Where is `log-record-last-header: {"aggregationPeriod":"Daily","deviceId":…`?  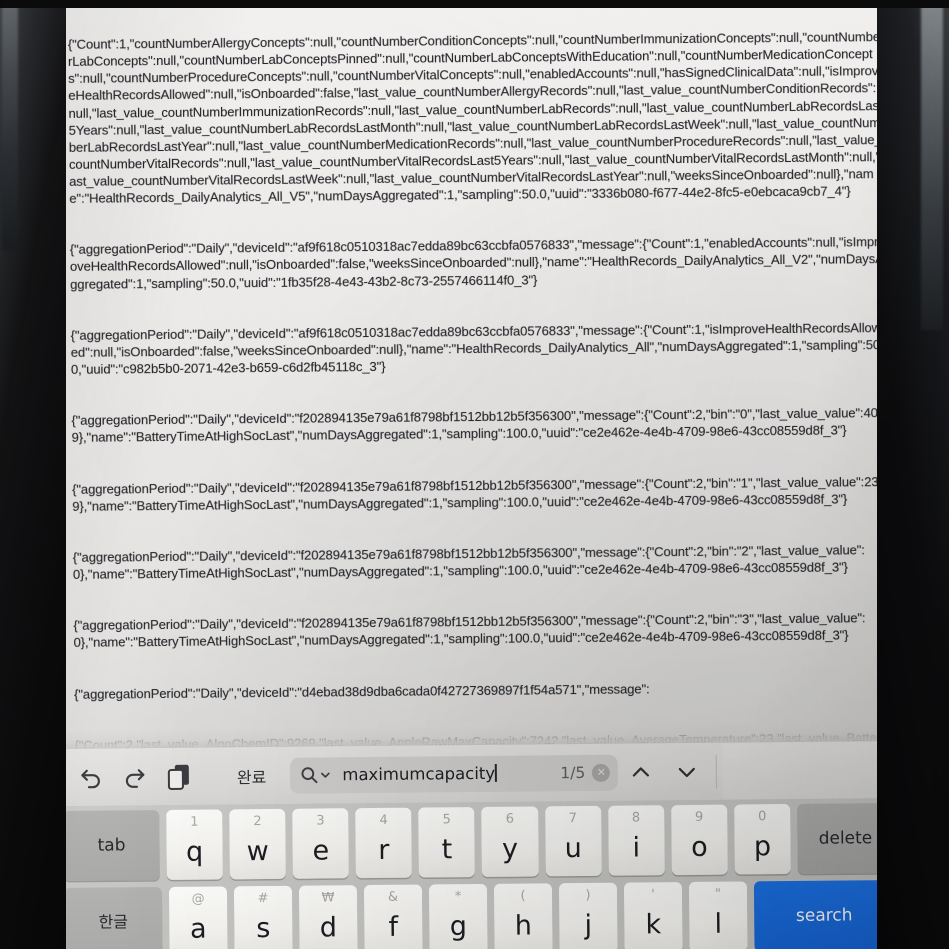
log-record-last-header: {"aggregationPeriod":"Daily","deviceId":… is located at coordinates (362, 691).